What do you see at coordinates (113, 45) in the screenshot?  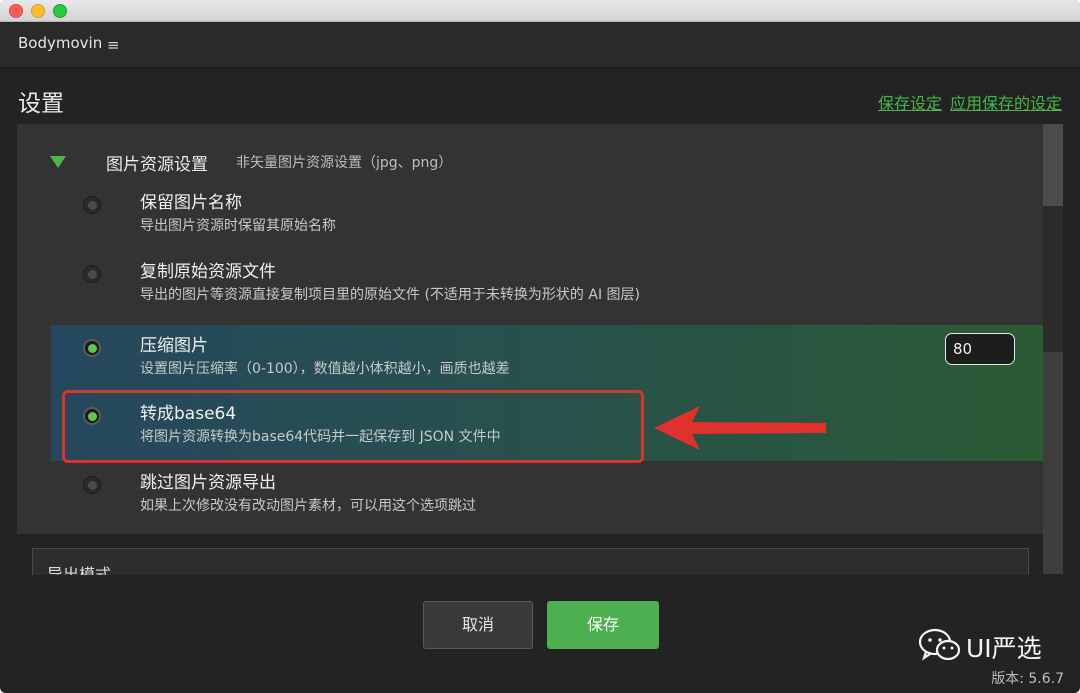 I see `hamburger-menu-icon: ≡` at bounding box center [113, 45].